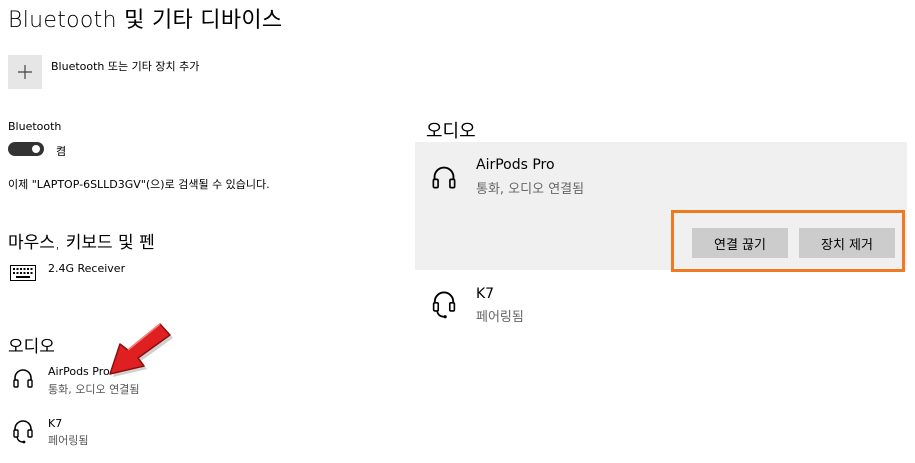  Describe the element at coordinates (139, 184) in the screenshot. I see `discoverable-text: 이제 "LAPTOP-6SLLD3GV"(으)로 검색될 수 있습니다.` at that location.